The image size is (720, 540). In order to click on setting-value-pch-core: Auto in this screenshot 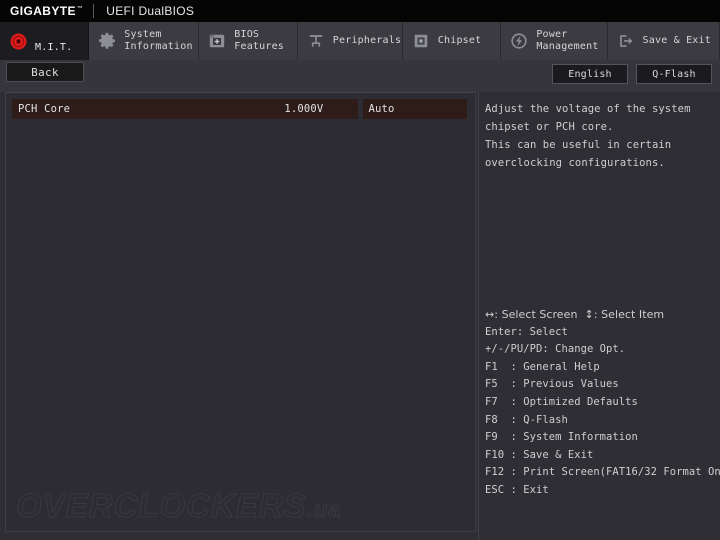, I will do `click(381, 109)`.